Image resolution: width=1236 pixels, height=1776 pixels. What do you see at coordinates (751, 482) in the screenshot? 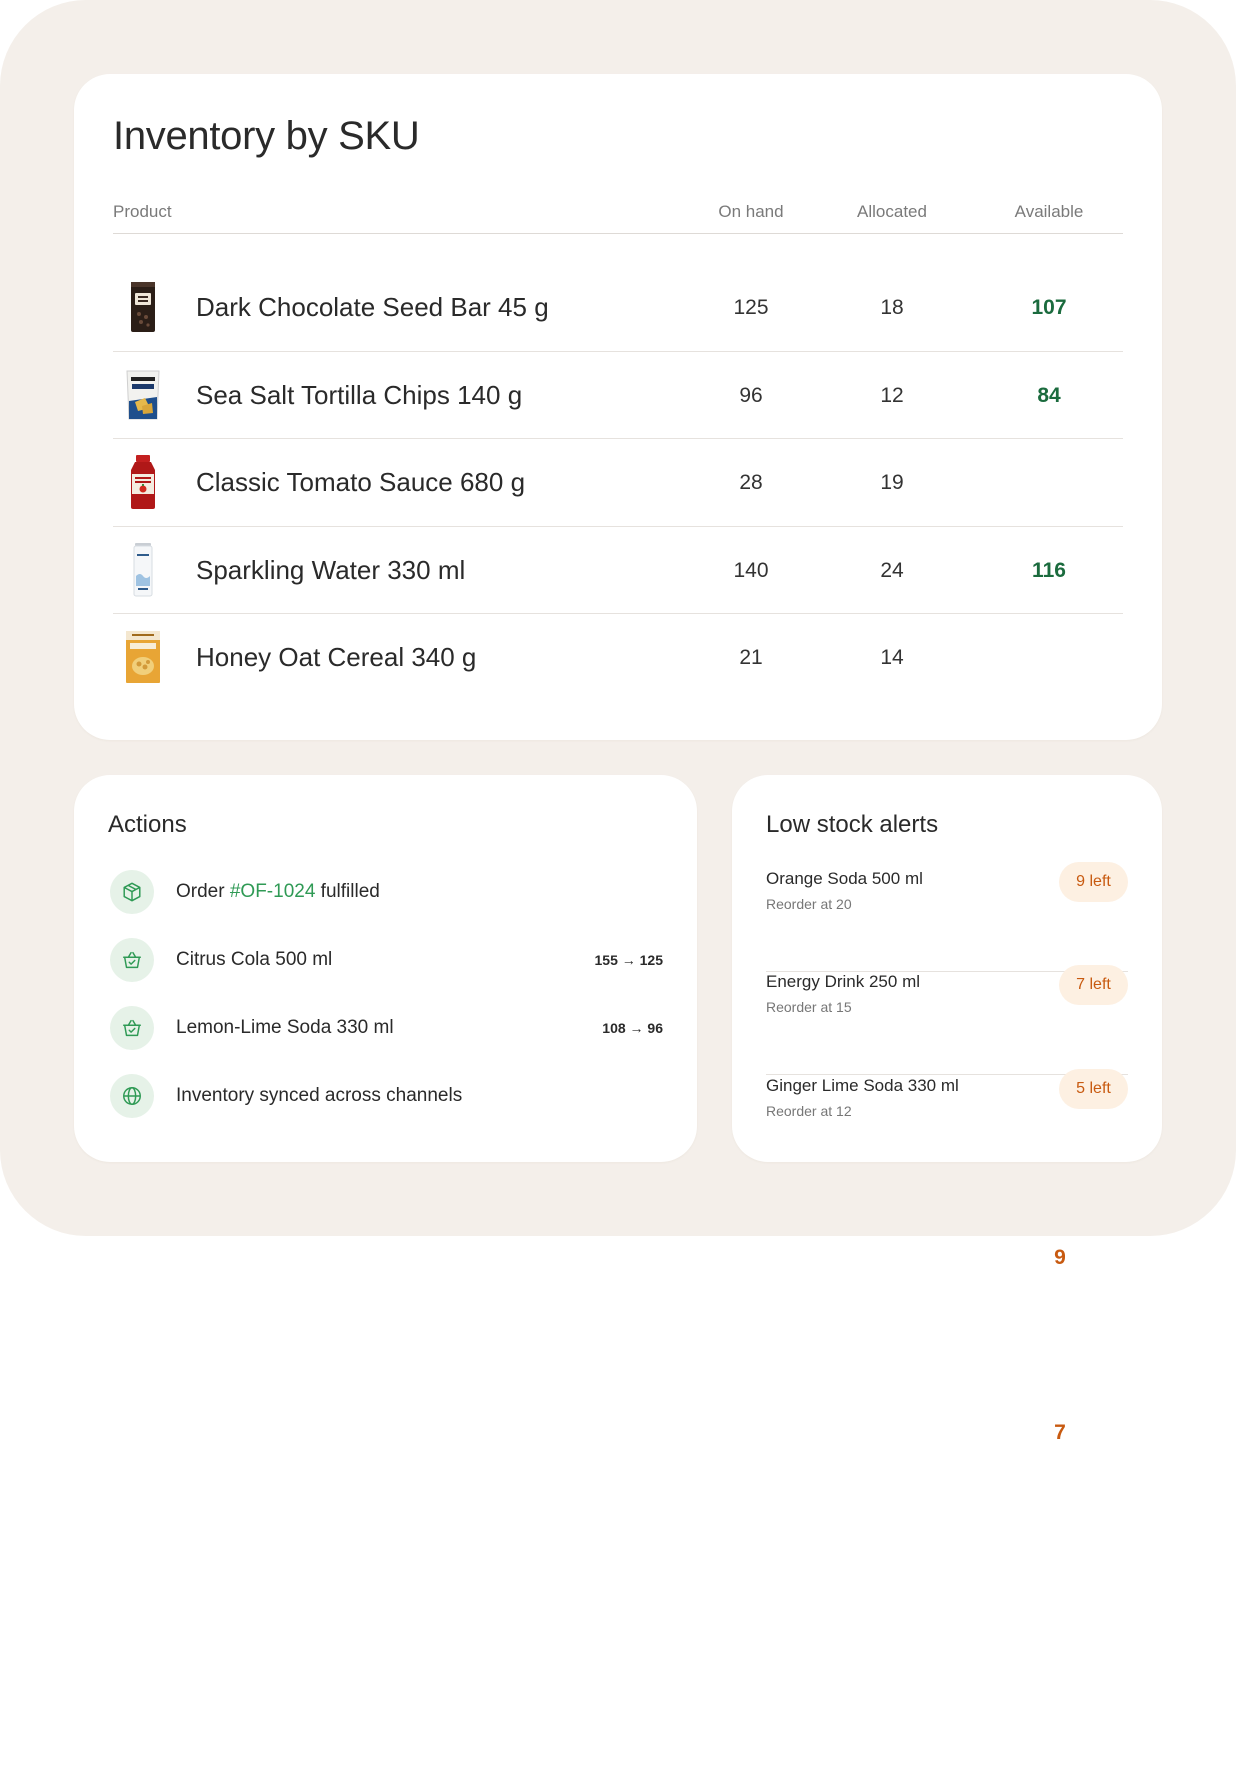
I see `on-hand-value: 28` at bounding box center [751, 482].